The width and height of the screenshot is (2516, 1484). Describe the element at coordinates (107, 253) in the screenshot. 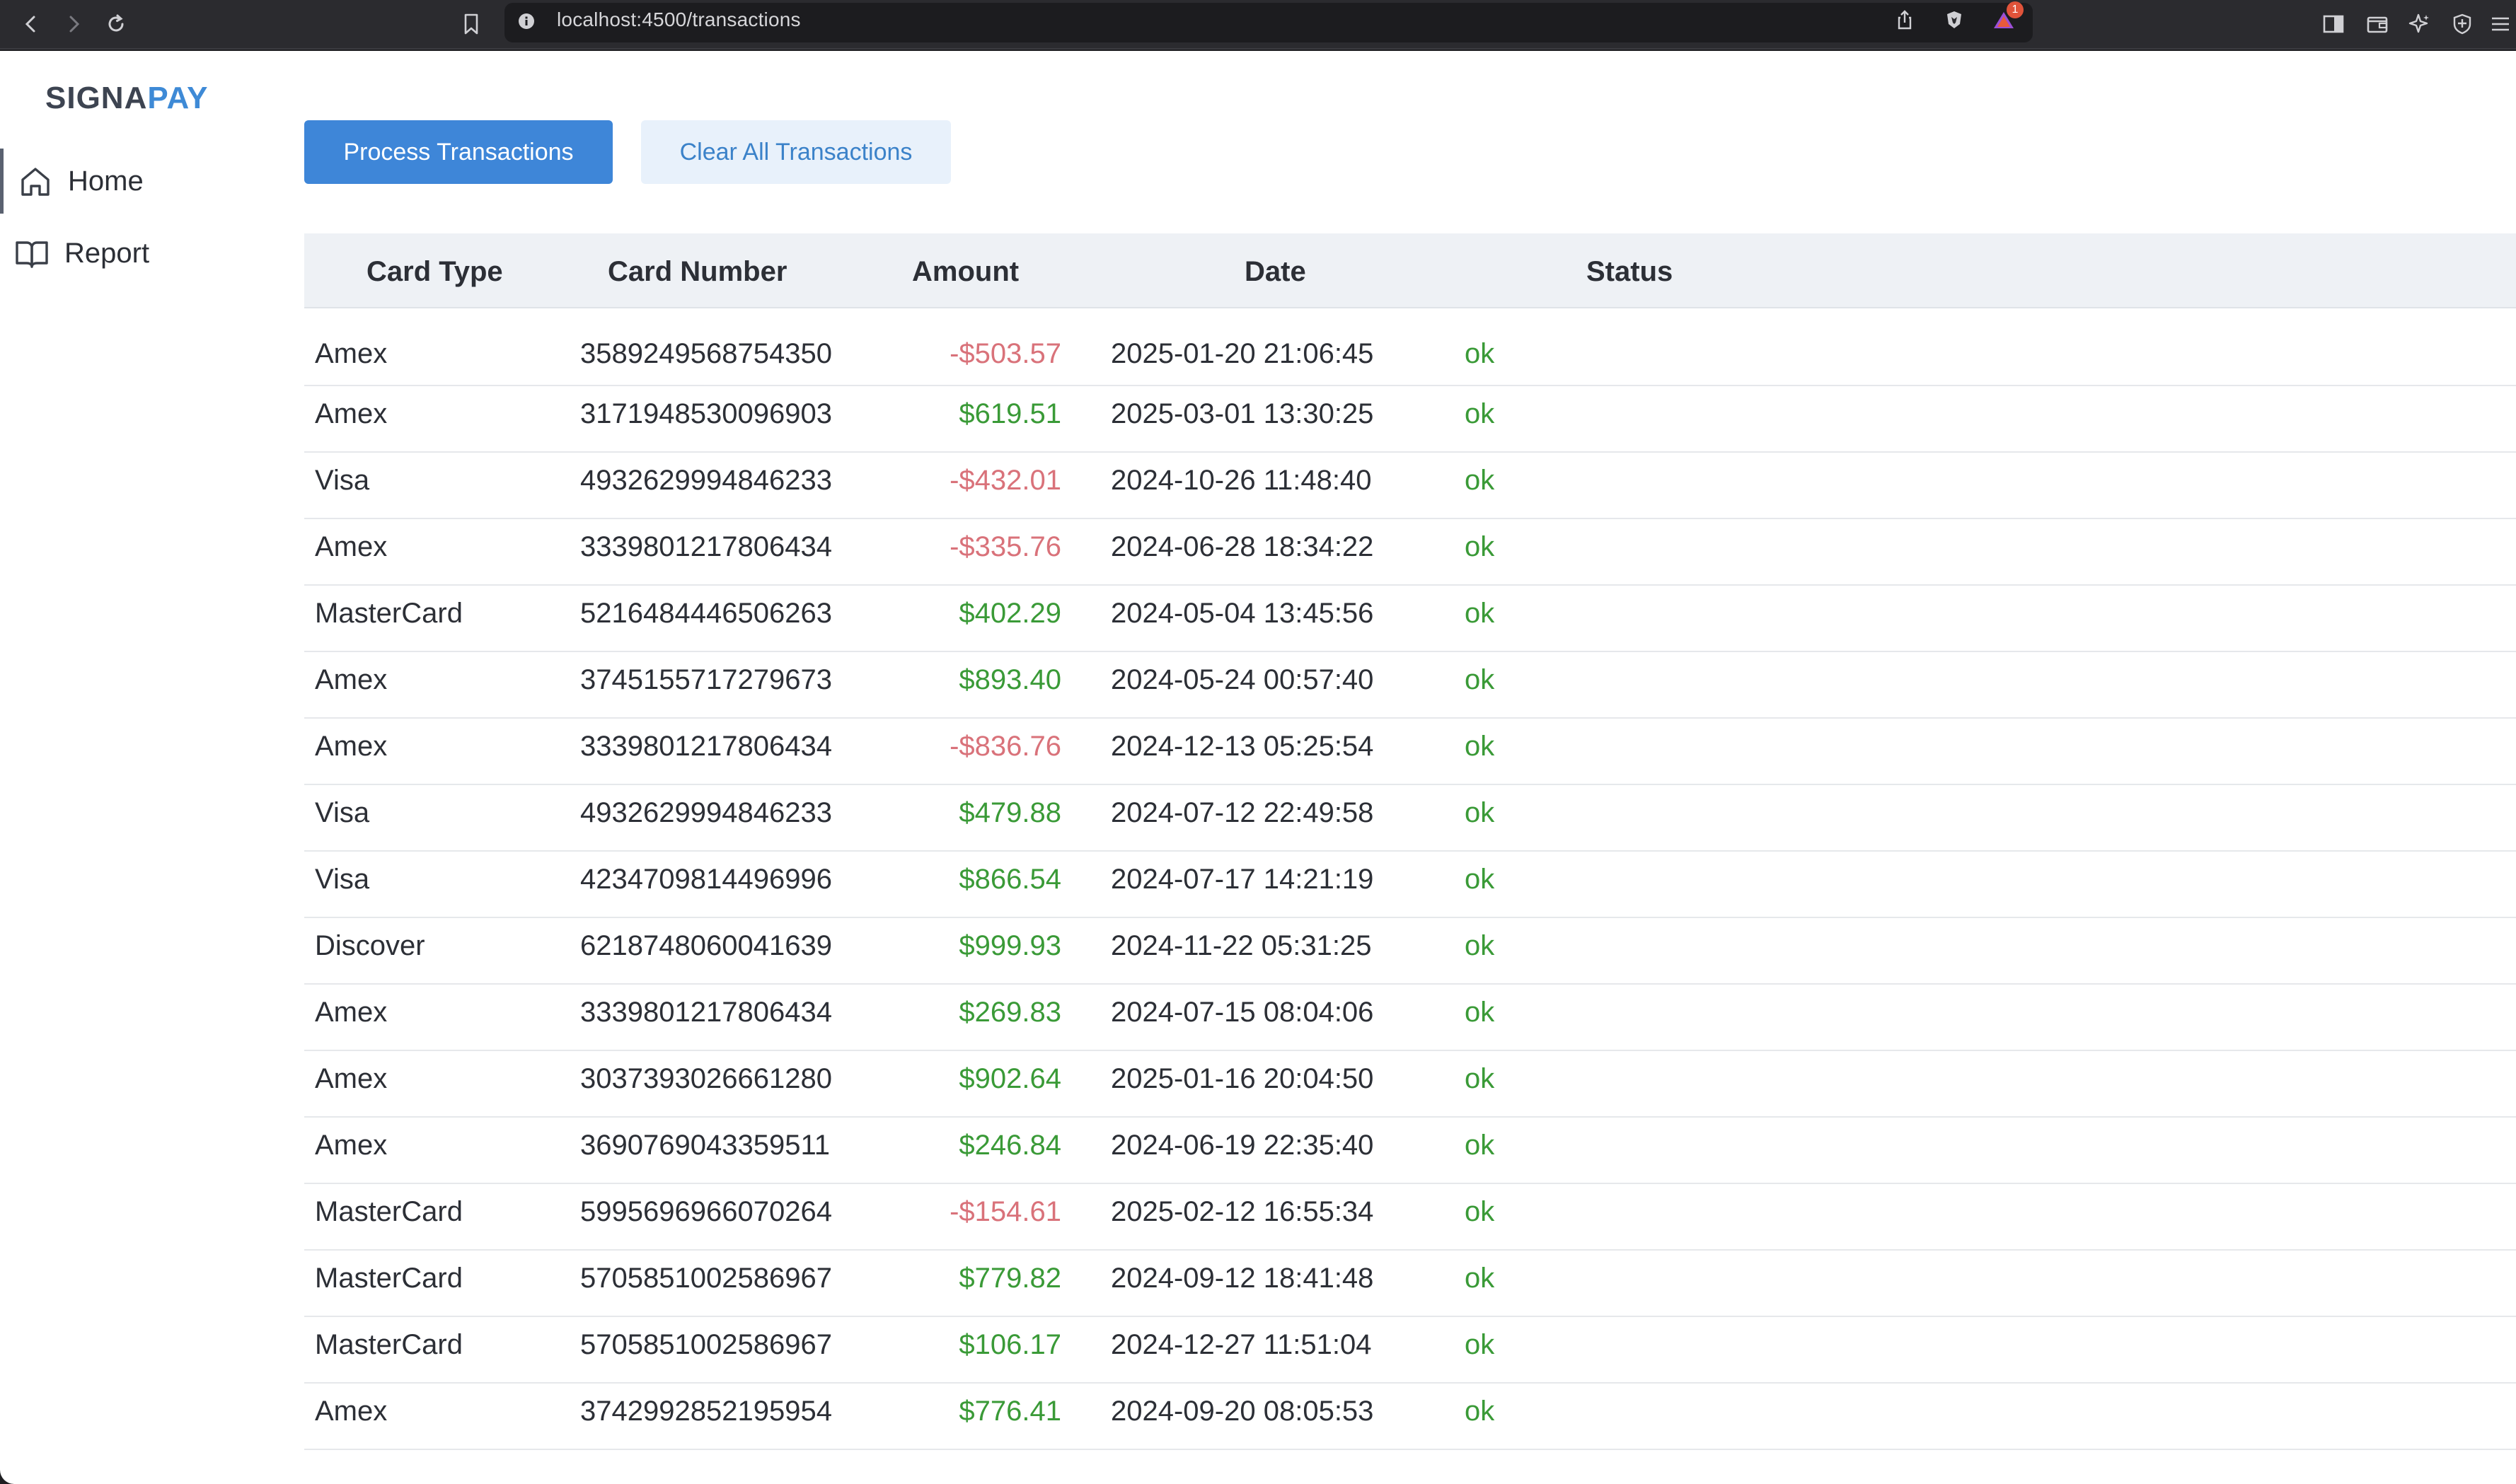

I see `sidebar-item-label: Report` at that location.